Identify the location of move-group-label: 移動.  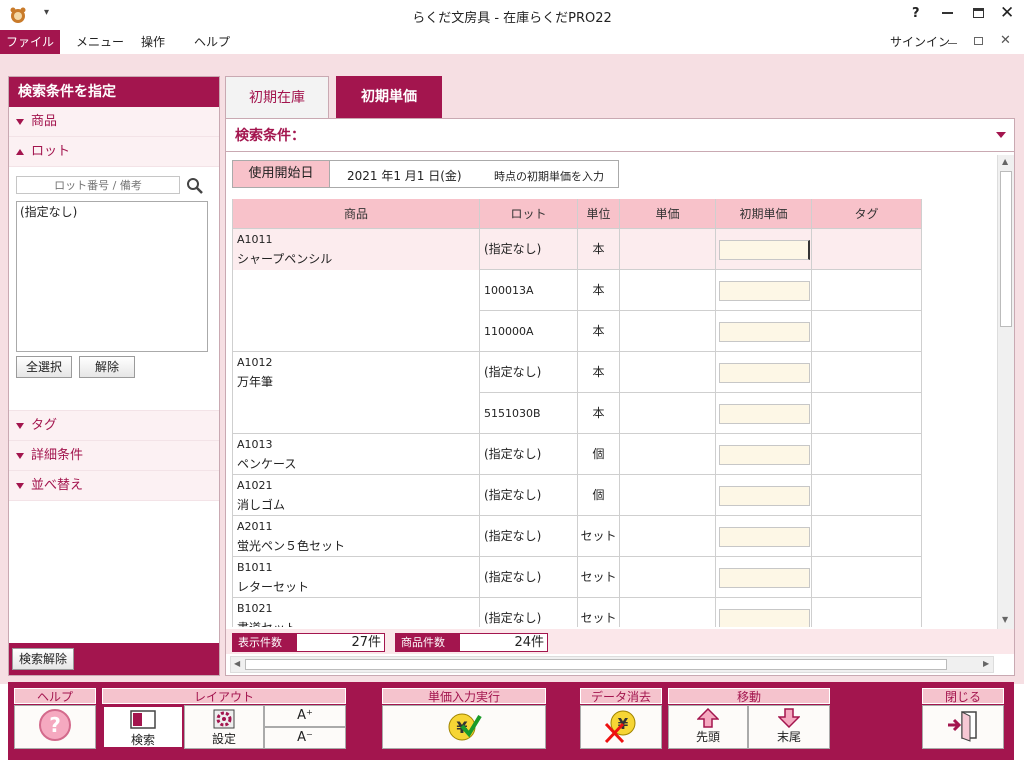
(749, 696).